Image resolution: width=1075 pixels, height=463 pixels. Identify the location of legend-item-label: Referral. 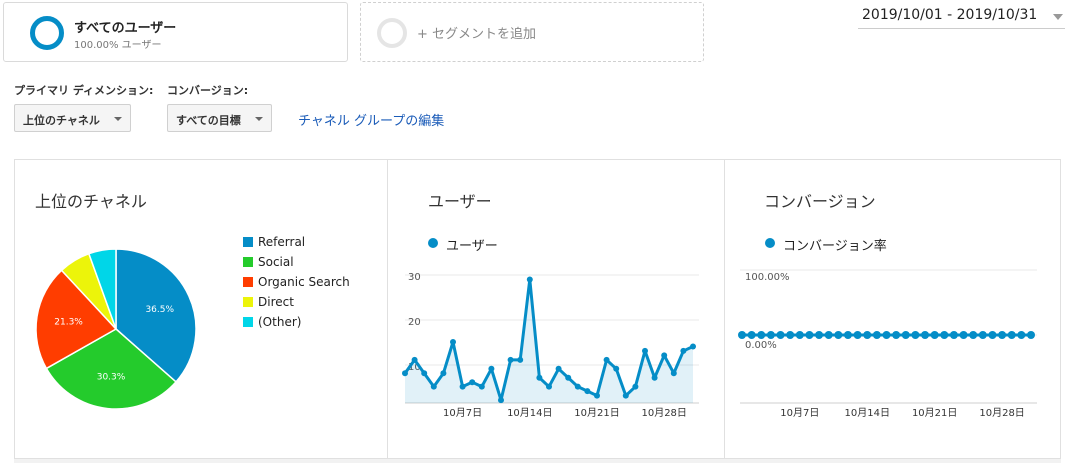
(282, 242).